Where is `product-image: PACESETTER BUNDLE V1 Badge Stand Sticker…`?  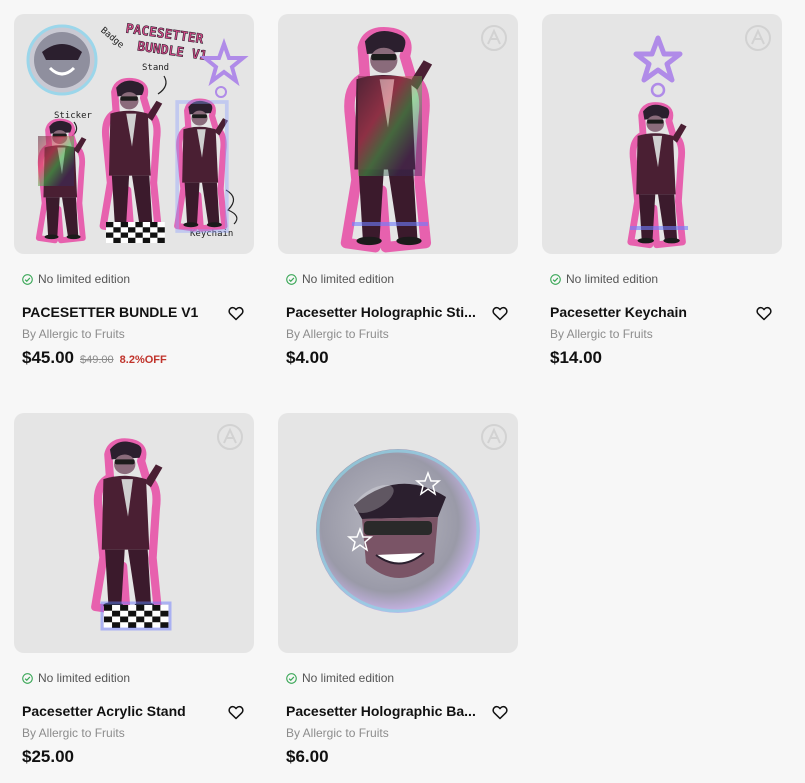
product-image: PACESETTER BUNDLE V1 Badge Stand Sticker… is located at coordinates (134, 134).